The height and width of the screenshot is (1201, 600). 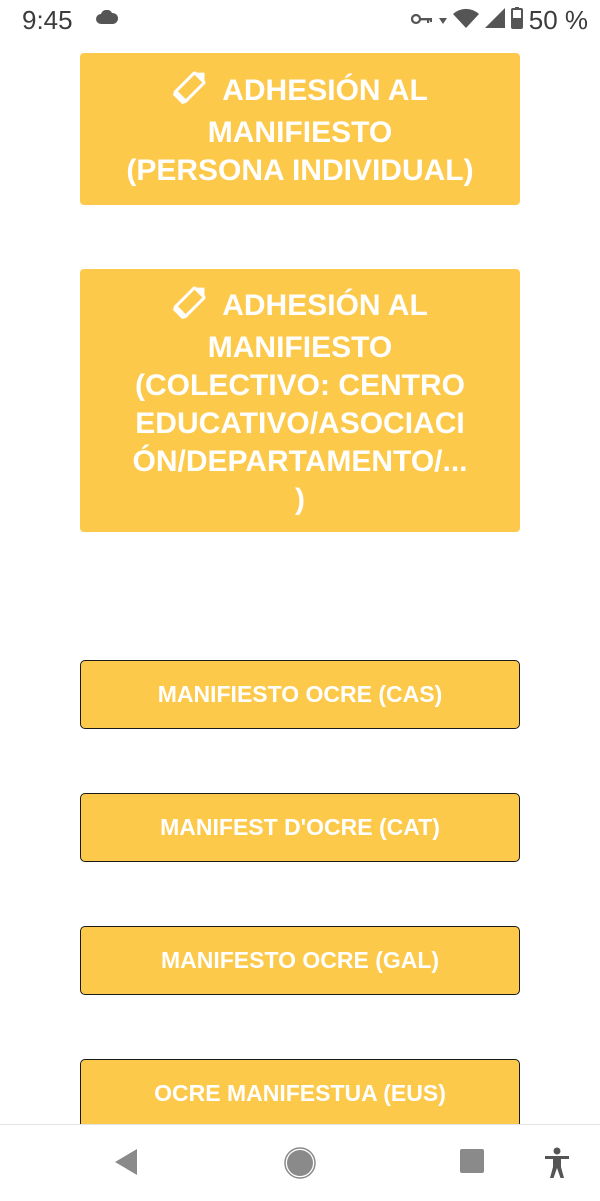 I want to click on vpn-key-icon, so click(x=421, y=21).